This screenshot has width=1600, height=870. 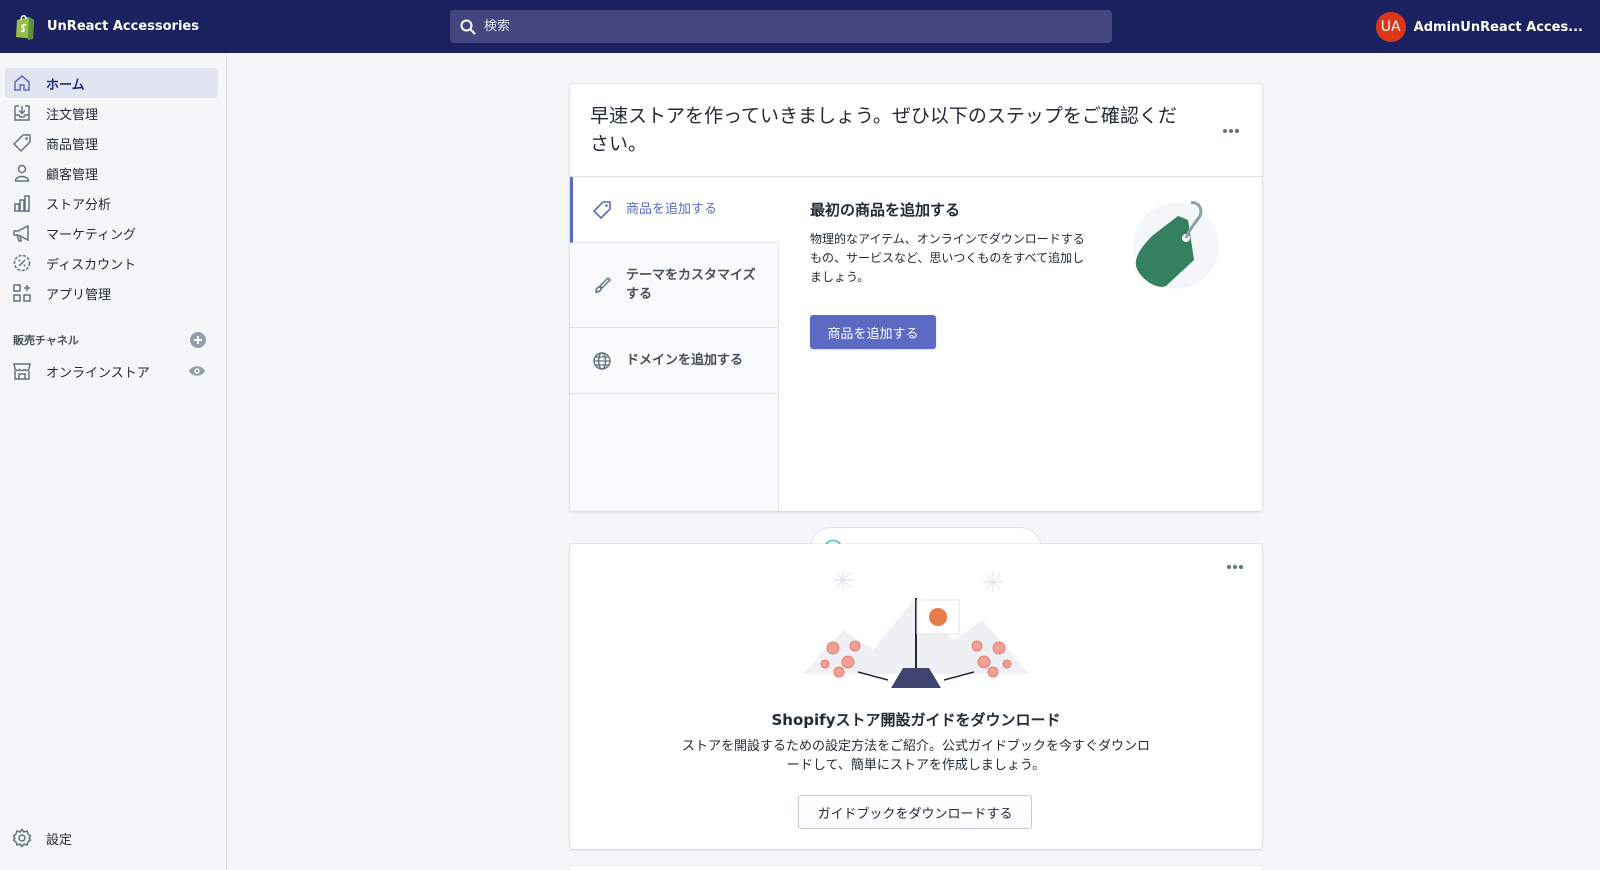 I want to click on tab-add-product: 商品を追加する, so click(x=674, y=210).